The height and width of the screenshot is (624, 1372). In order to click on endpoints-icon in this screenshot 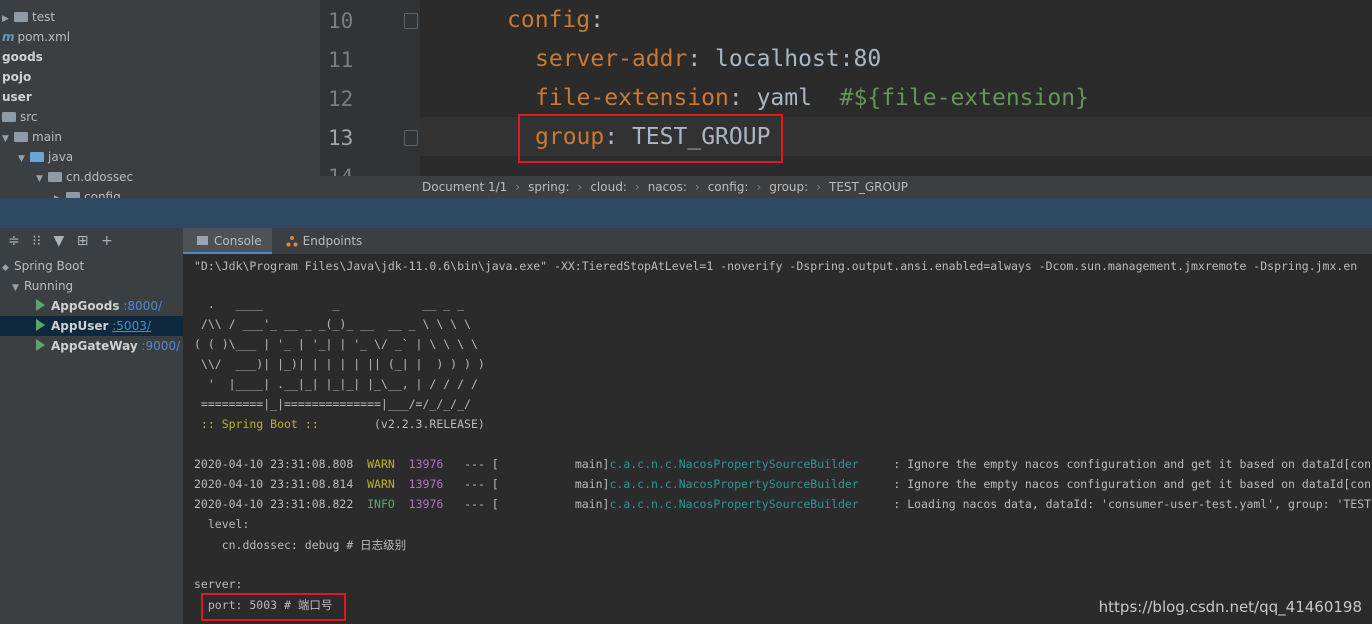, I will do `click(292, 241)`.